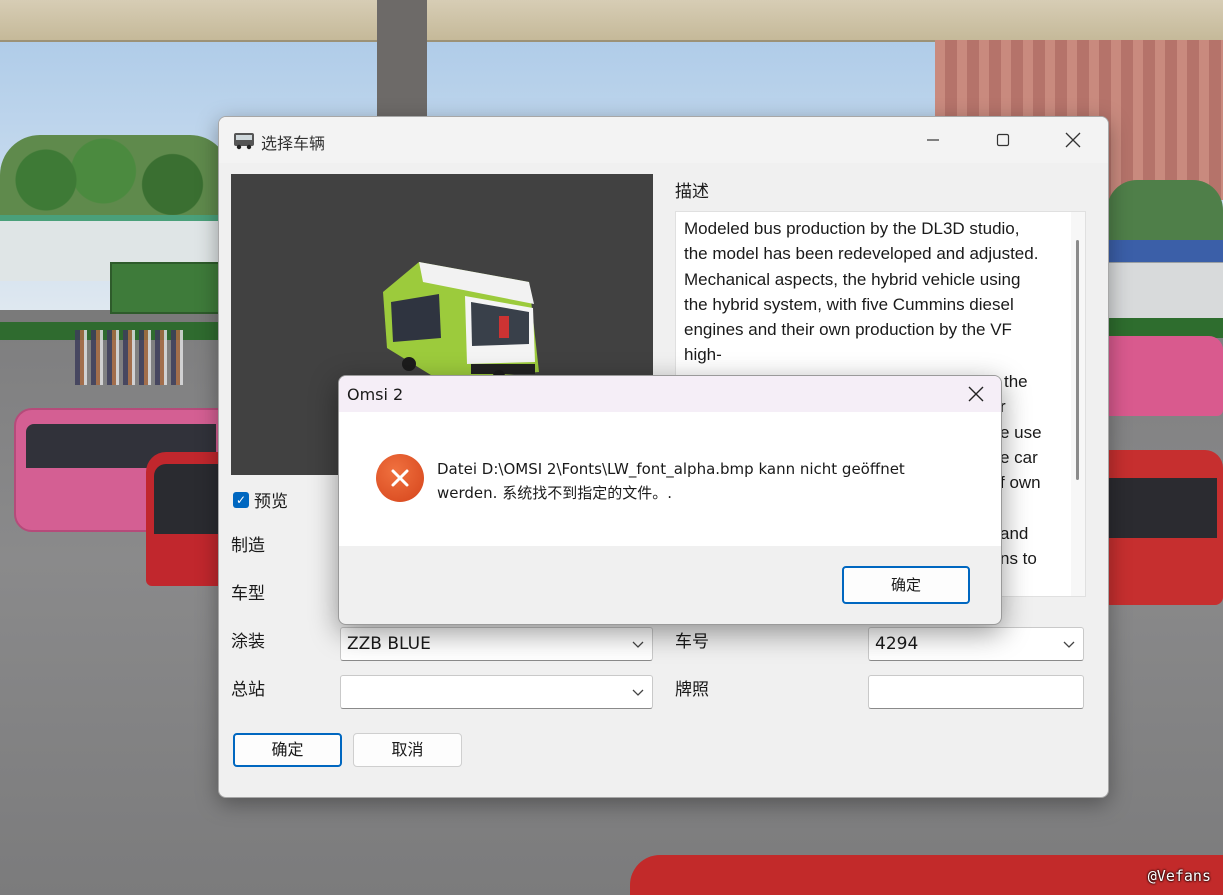 This screenshot has height=895, width=1223. What do you see at coordinates (244, 141) in the screenshot?
I see `bus-app-icon` at bounding box center [244, 141].